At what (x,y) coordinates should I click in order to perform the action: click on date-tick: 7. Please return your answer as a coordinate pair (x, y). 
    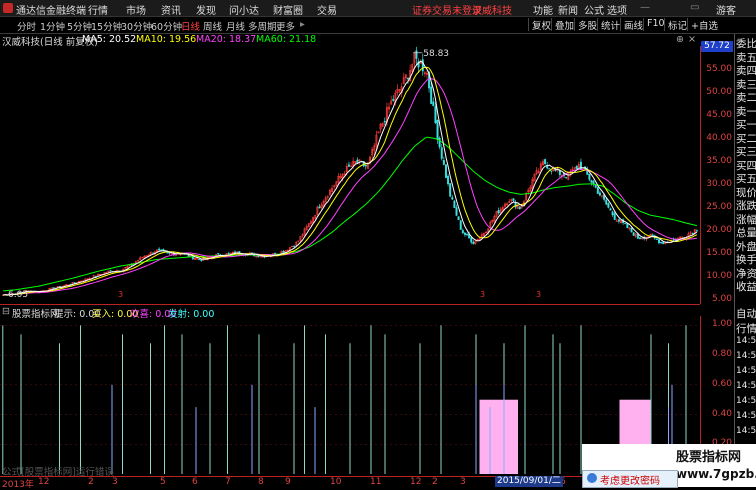
    Looking at the image, I should click on (228, 482).